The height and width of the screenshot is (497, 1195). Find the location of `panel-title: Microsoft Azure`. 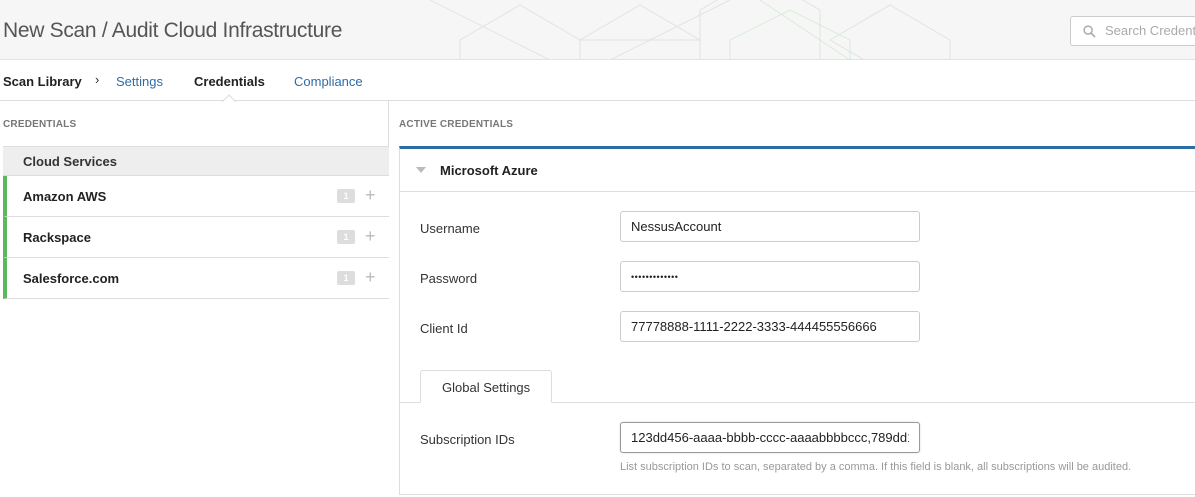

panel-title: Microsoft Azure is located at coordinates (489, 170).